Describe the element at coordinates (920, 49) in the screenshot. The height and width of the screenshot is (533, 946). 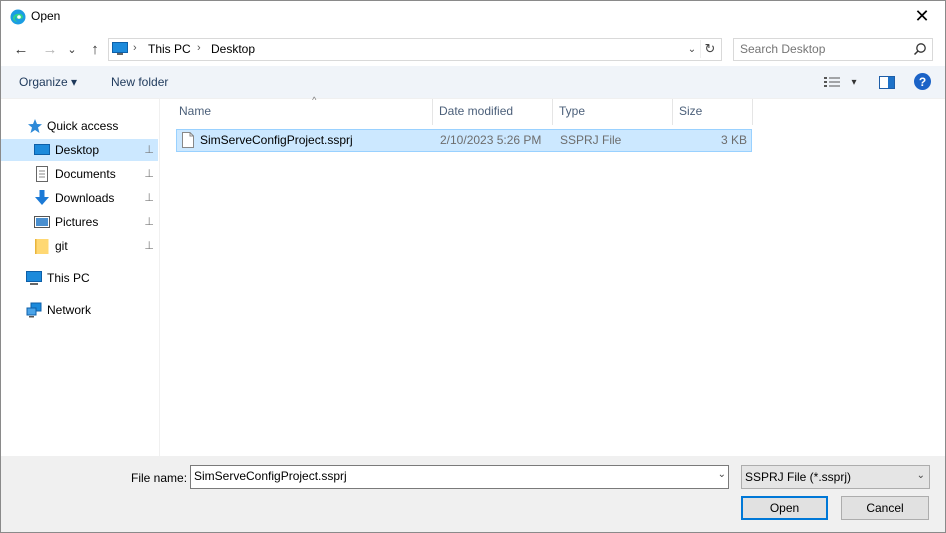
I see `search-icon` at that location.